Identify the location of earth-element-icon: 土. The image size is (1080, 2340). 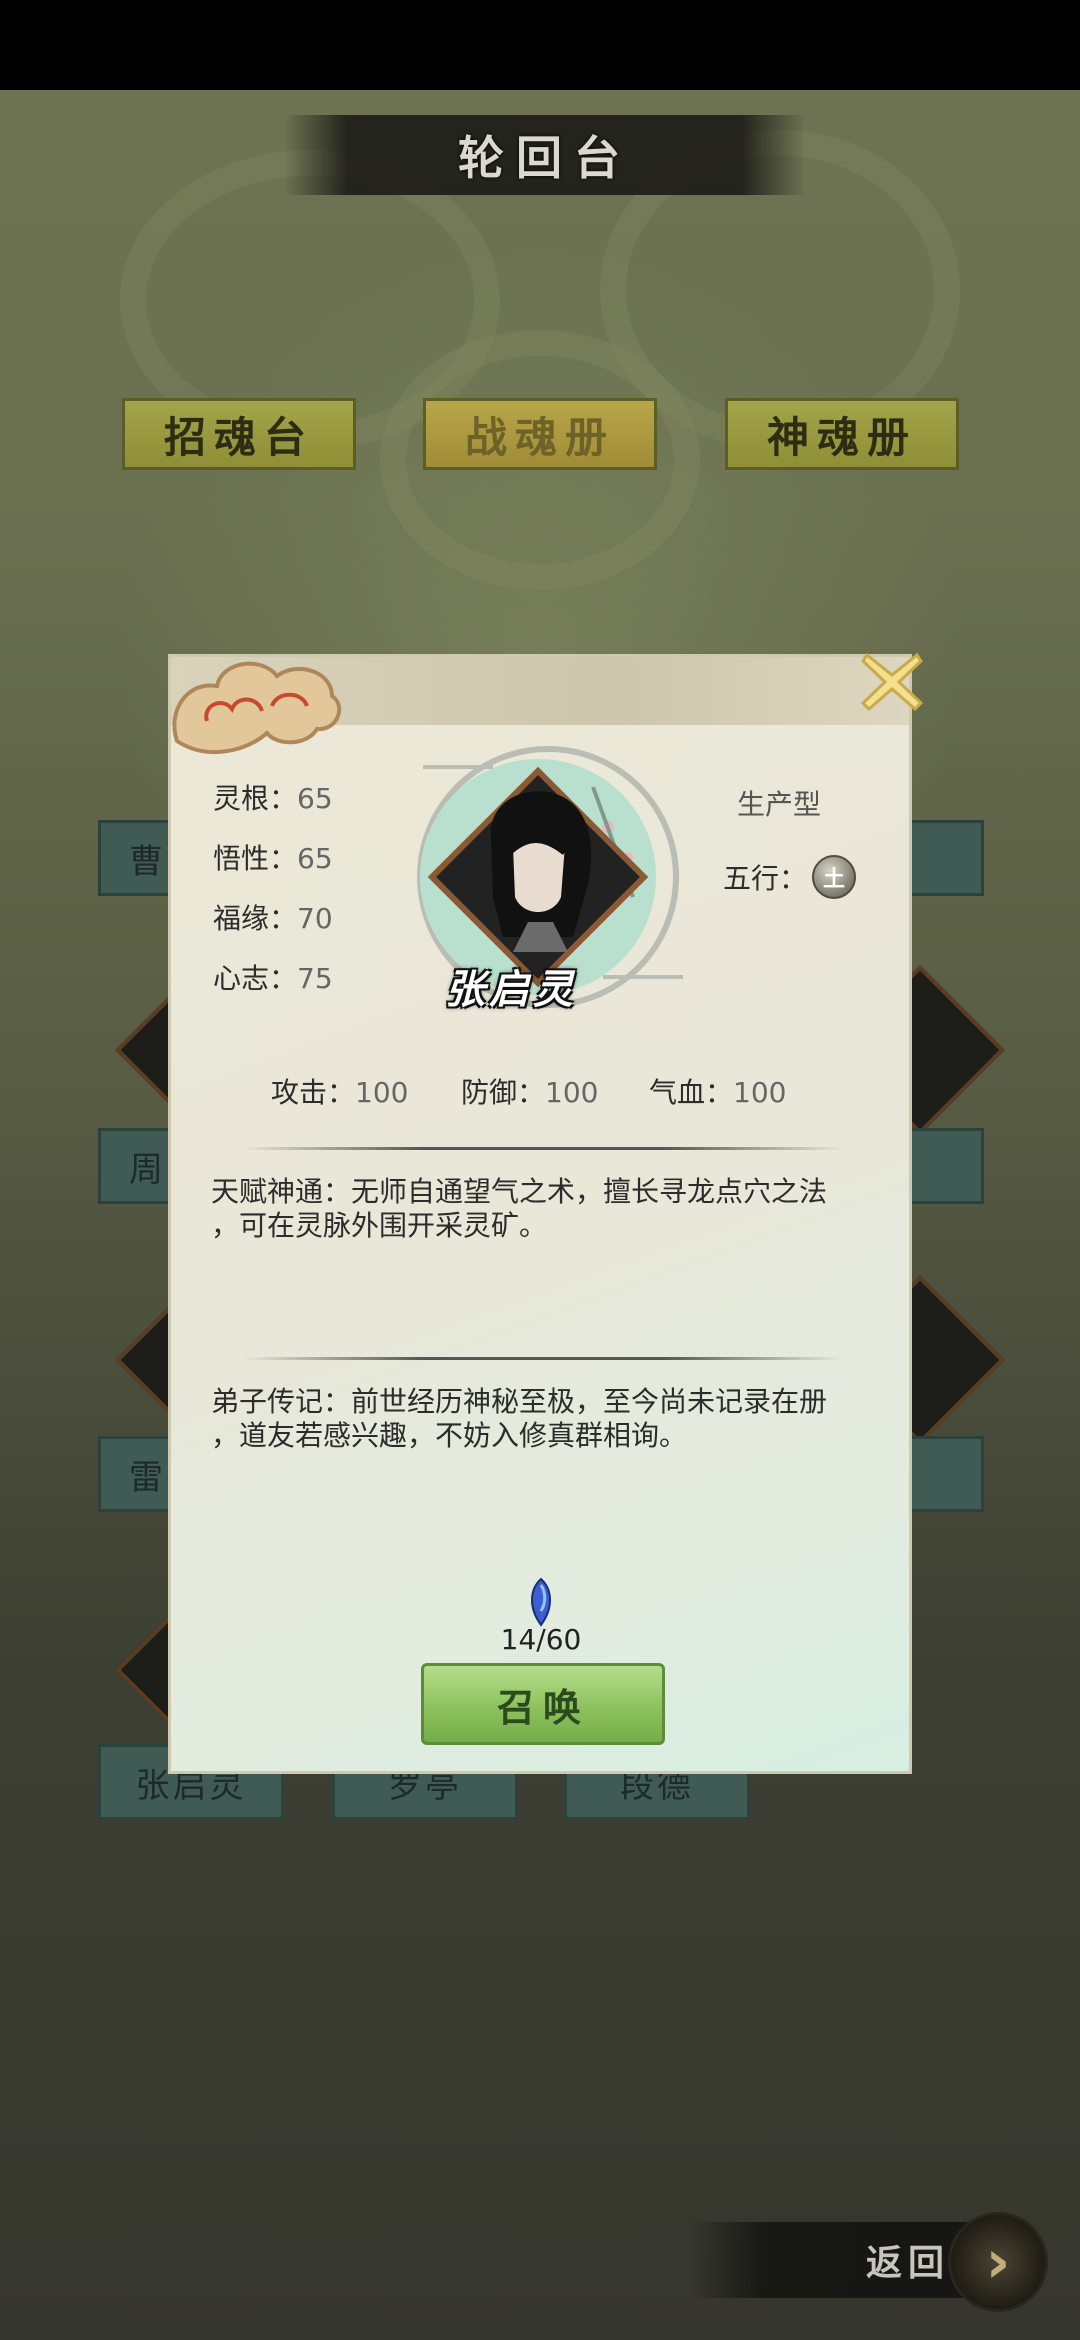
(834, 877).